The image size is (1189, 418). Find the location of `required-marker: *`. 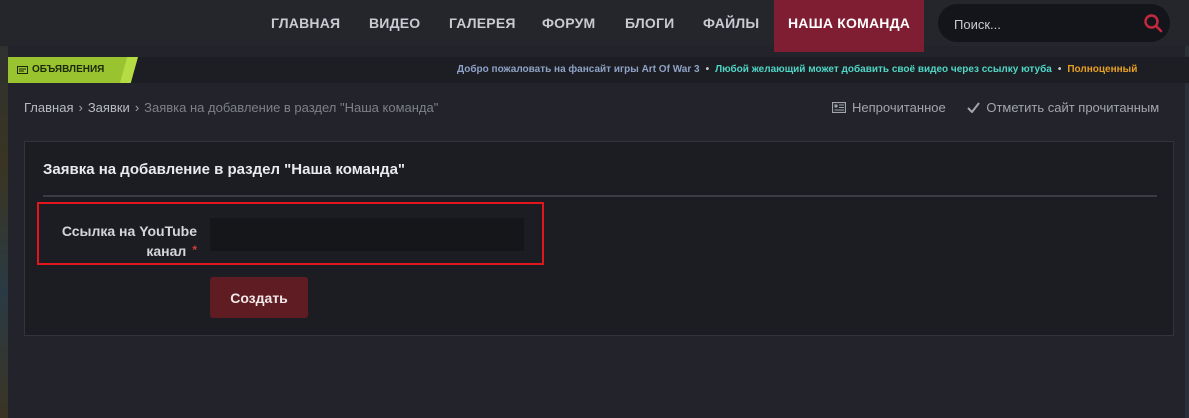

required-marker: * is located at coordinates (194, 250).